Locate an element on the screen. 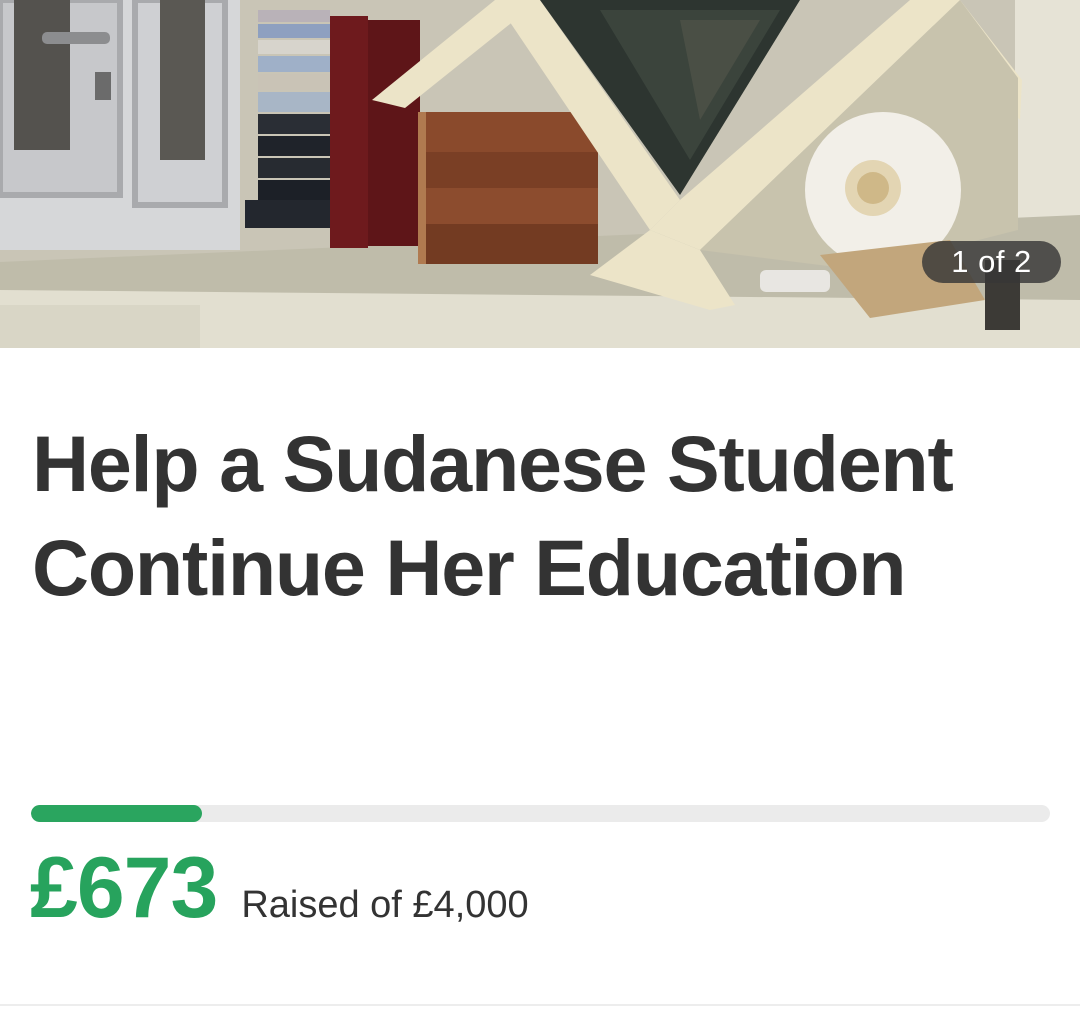 Image resolution: width=1080 pixels, height=1019 pixels. section-divider is located at coordinates (540, 1005).